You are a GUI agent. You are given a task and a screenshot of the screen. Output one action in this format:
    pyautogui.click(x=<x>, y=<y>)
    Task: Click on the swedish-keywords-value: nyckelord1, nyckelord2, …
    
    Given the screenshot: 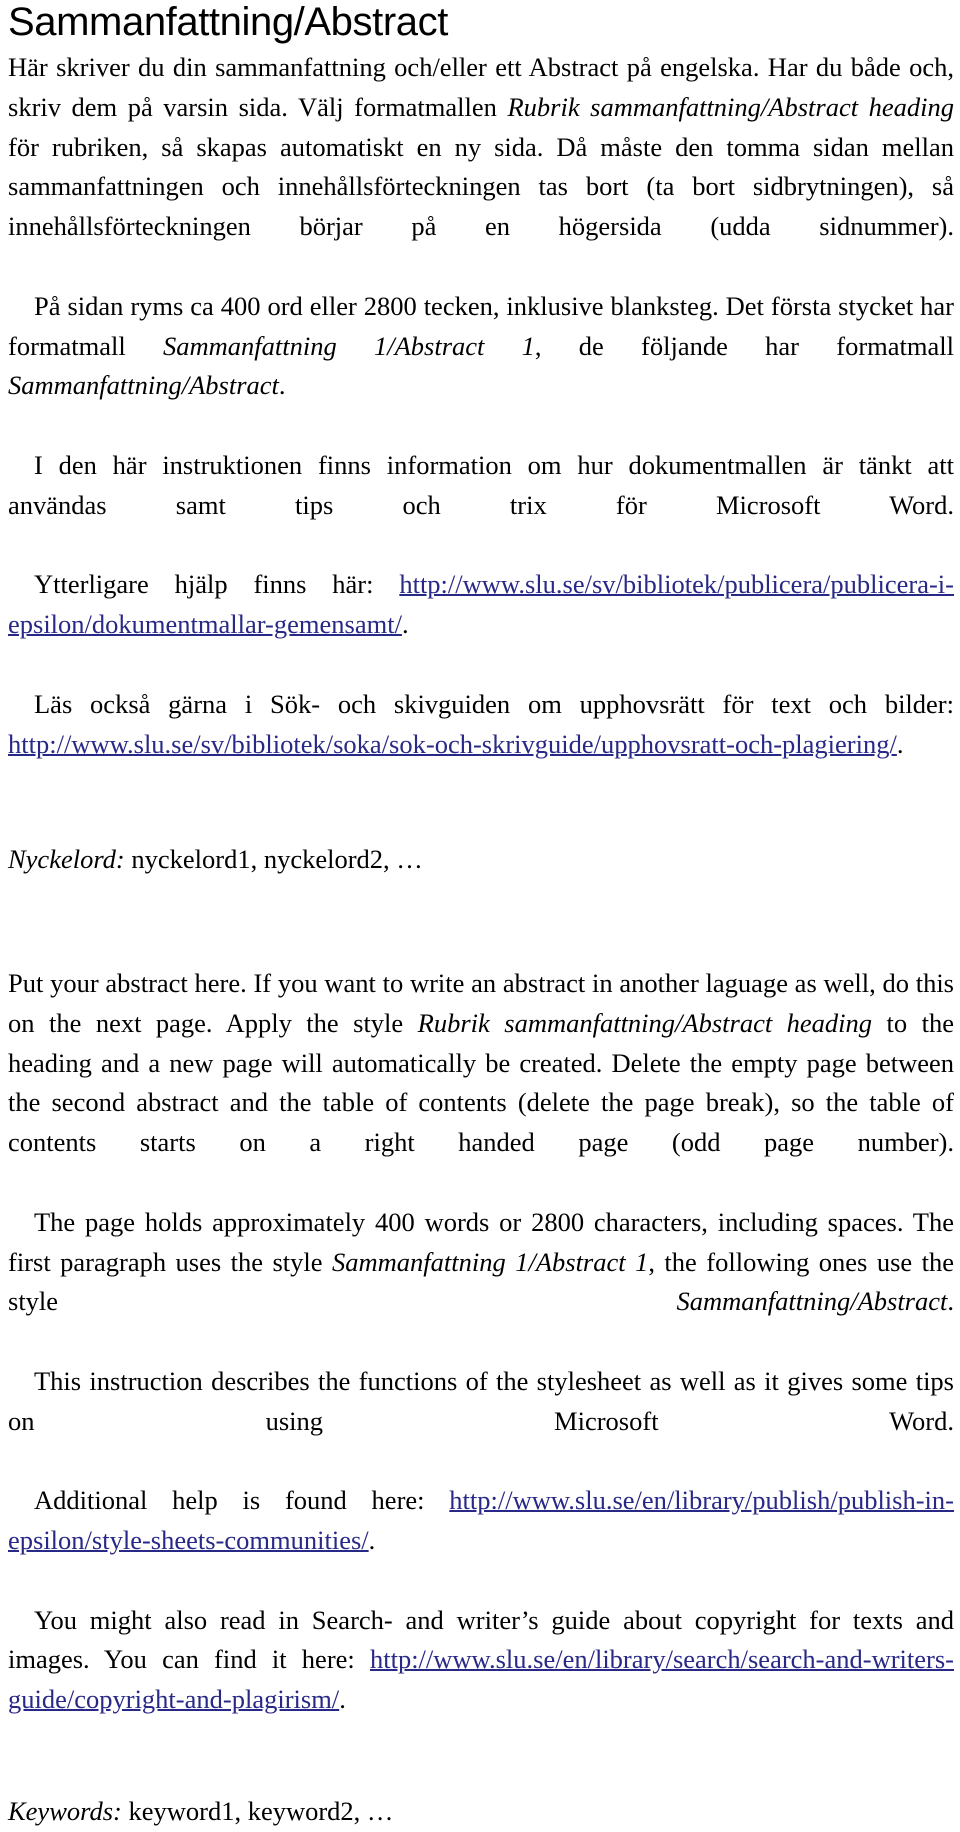 What is the action you would take?
    pyautogui.click(x=273, y=859)
    